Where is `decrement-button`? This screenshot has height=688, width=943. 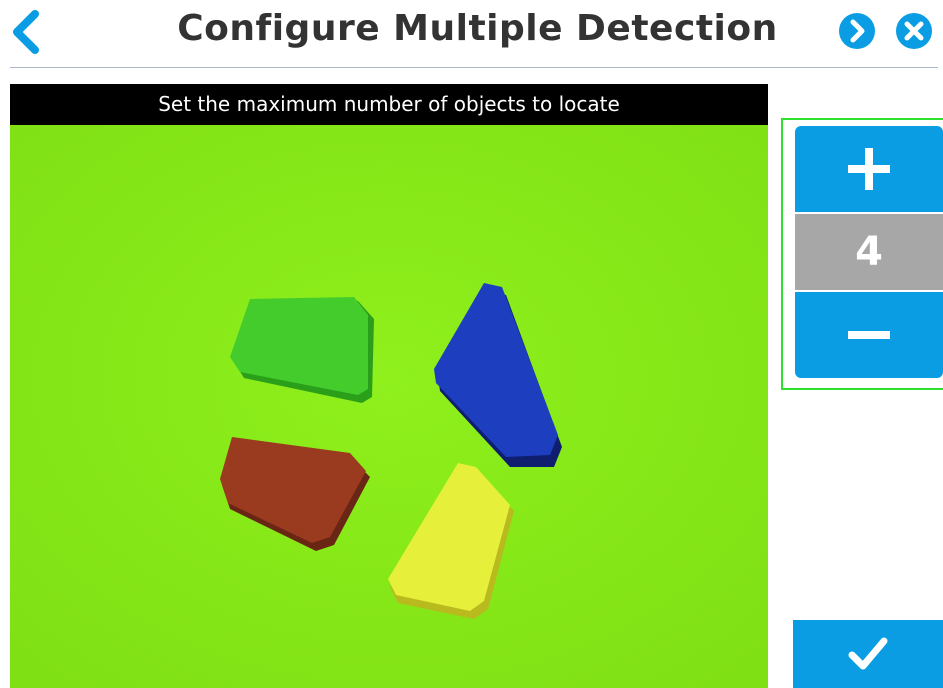 decrement-button is located at coordinates (869, 335).